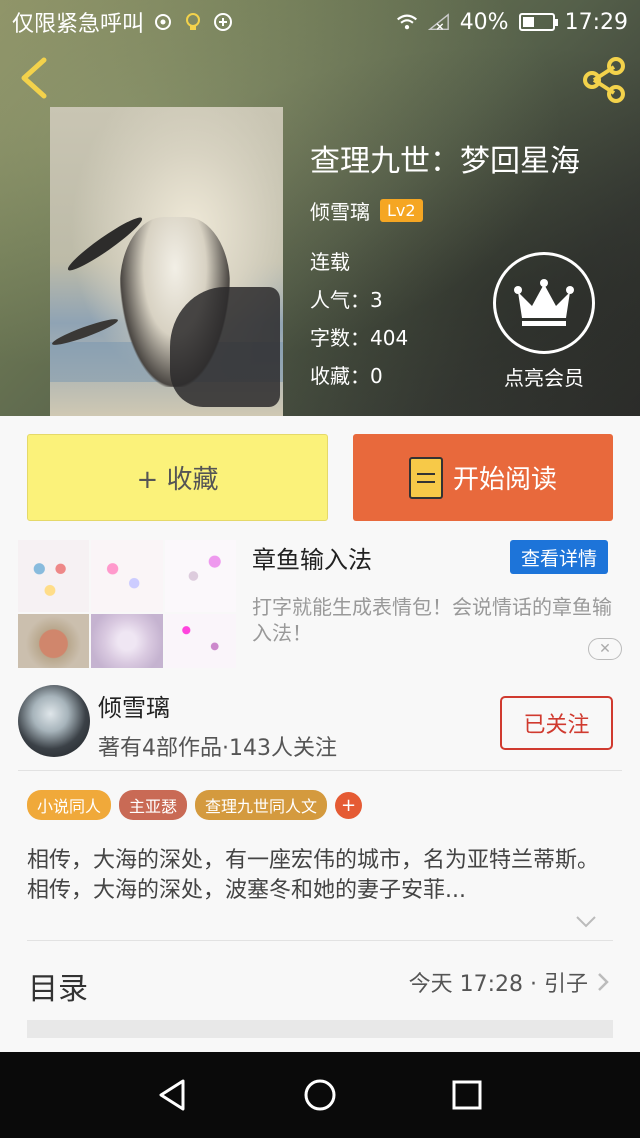 Image resolution: width=640 pixels, height=1138 pixels. I want to click on book-cover-image, so click(166, 261).